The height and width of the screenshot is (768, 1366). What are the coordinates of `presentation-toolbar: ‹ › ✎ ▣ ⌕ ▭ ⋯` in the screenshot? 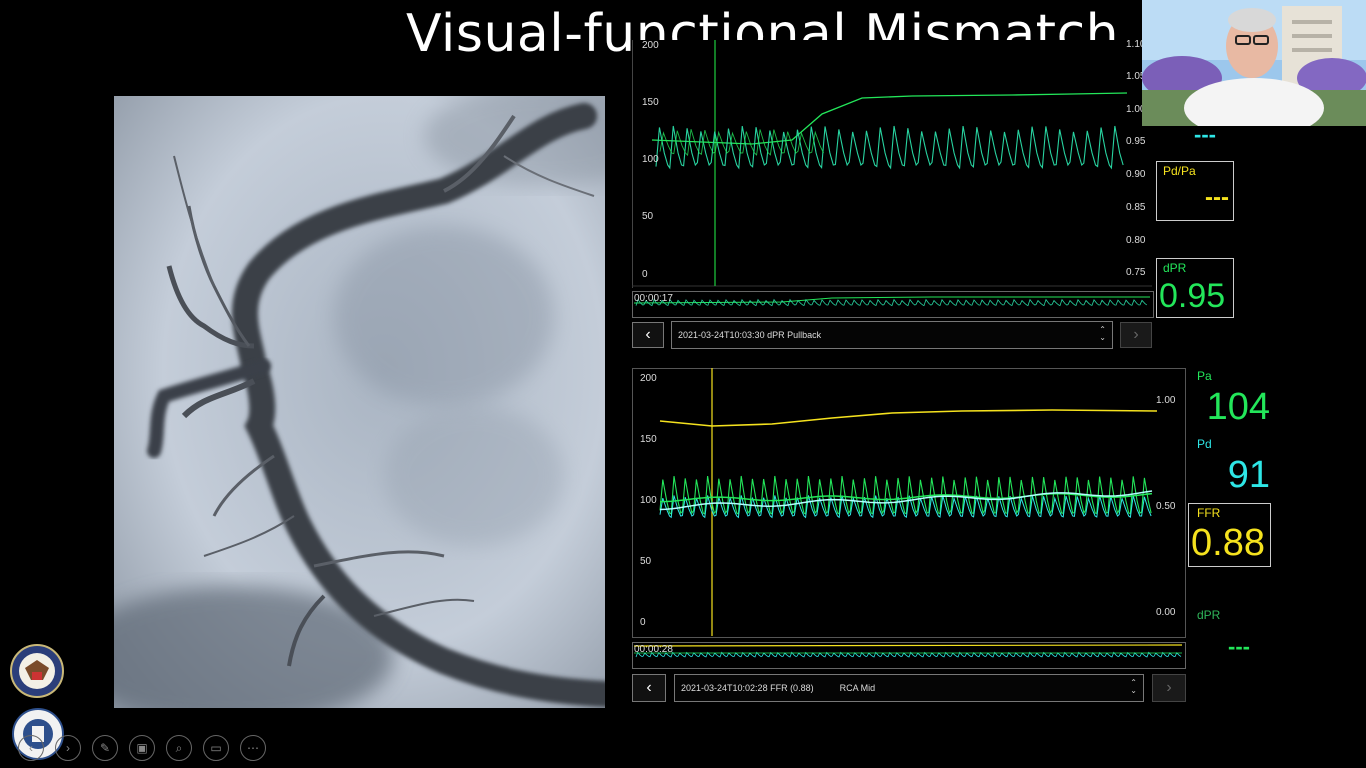 It's located at (142, 748).